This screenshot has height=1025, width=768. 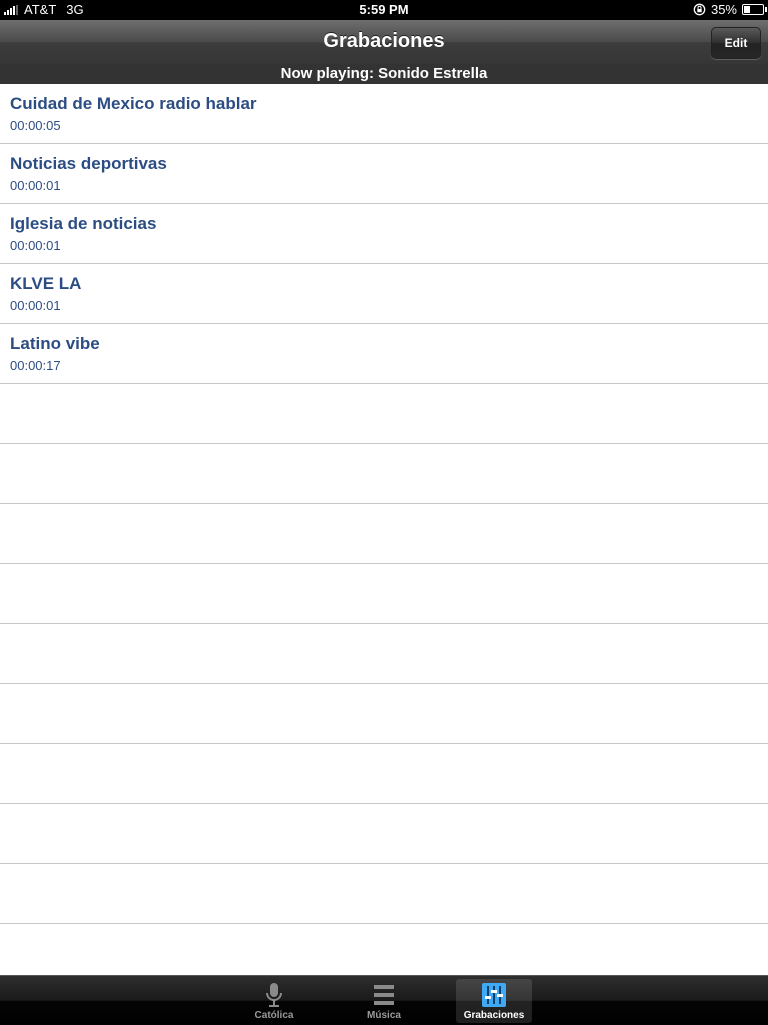 What do you see at coordinates (384, 174) in the screenshot?
I see `table-row: Noticias deportivas 00:00:01` at bounding box center [384, 174].